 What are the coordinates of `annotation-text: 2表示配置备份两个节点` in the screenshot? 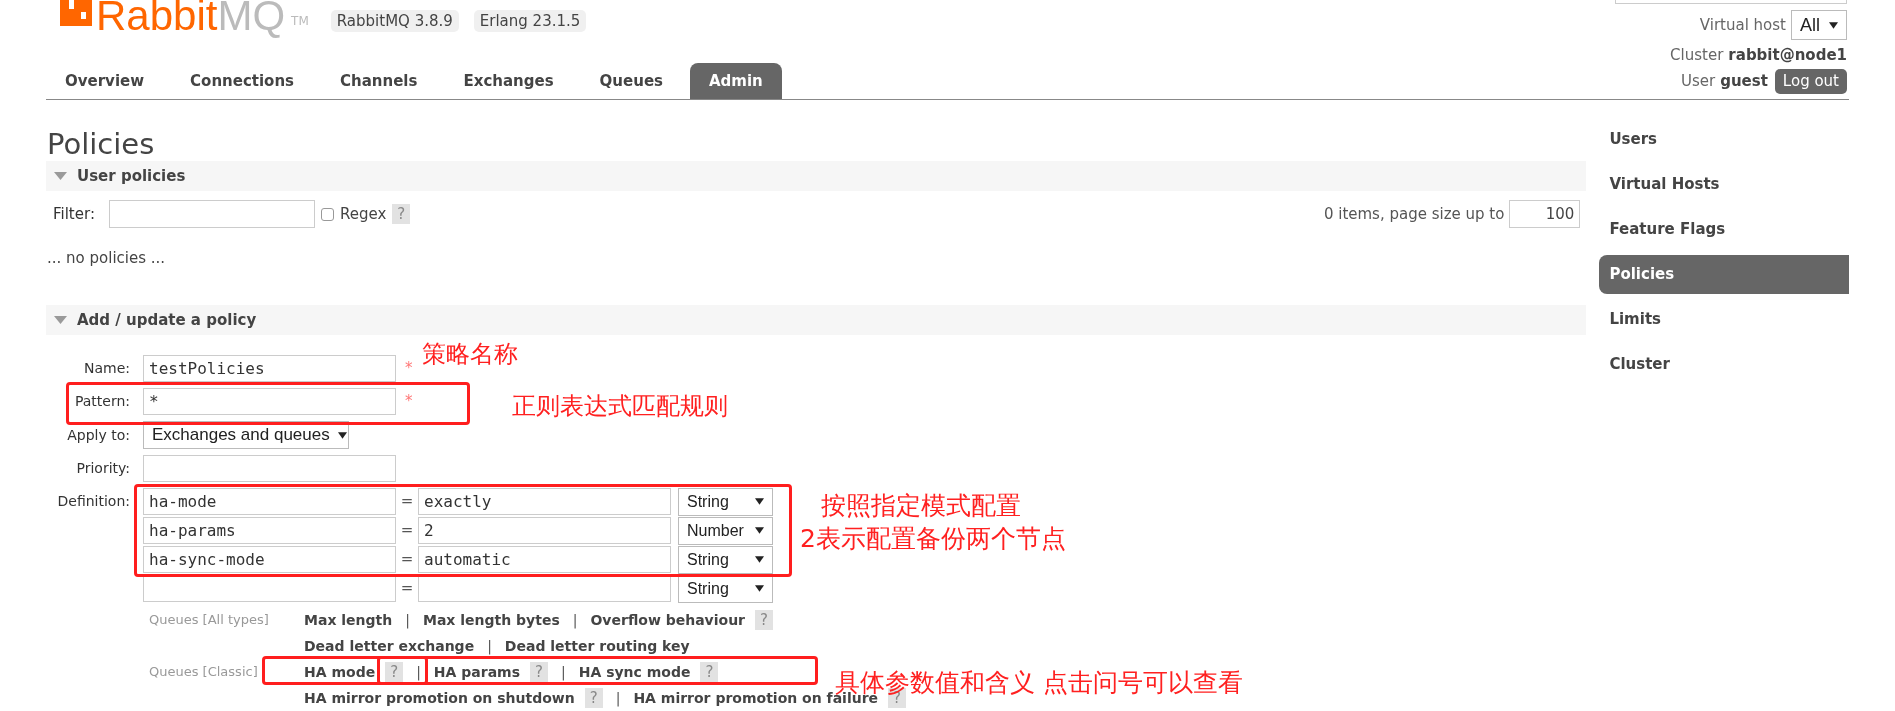 It's located at (933, 538).